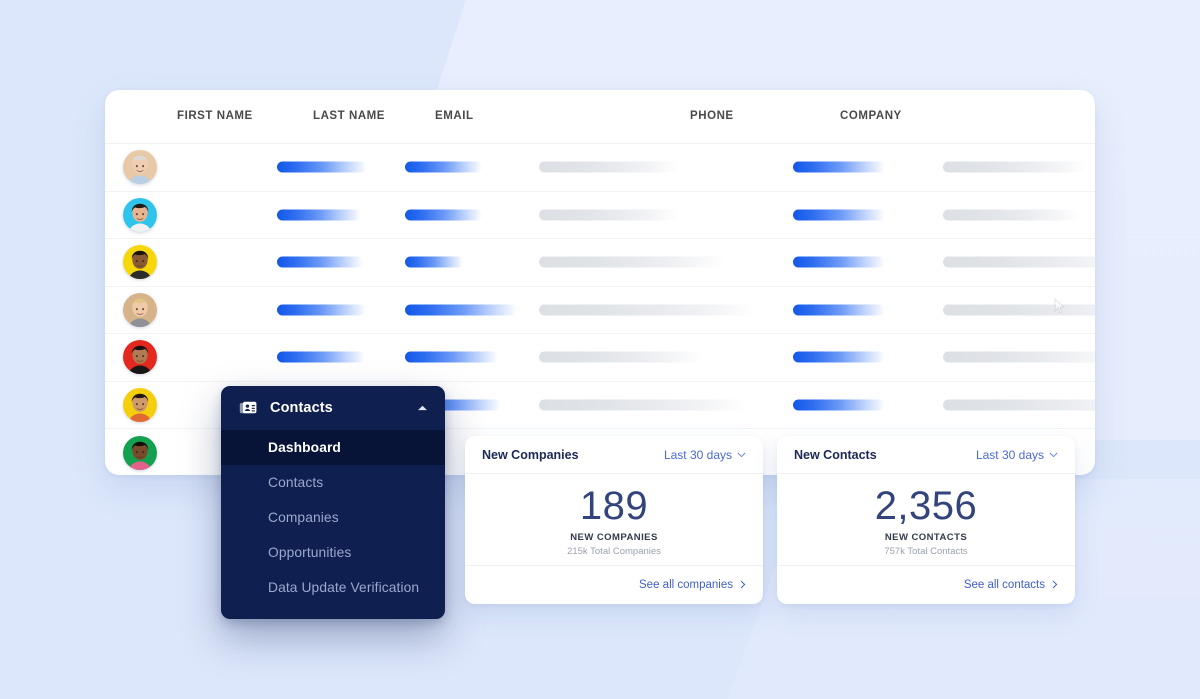 This screenshot has width=1200, height=699. I want to click on new-companies-range-selector: Last 30 days, so click(705, 455).